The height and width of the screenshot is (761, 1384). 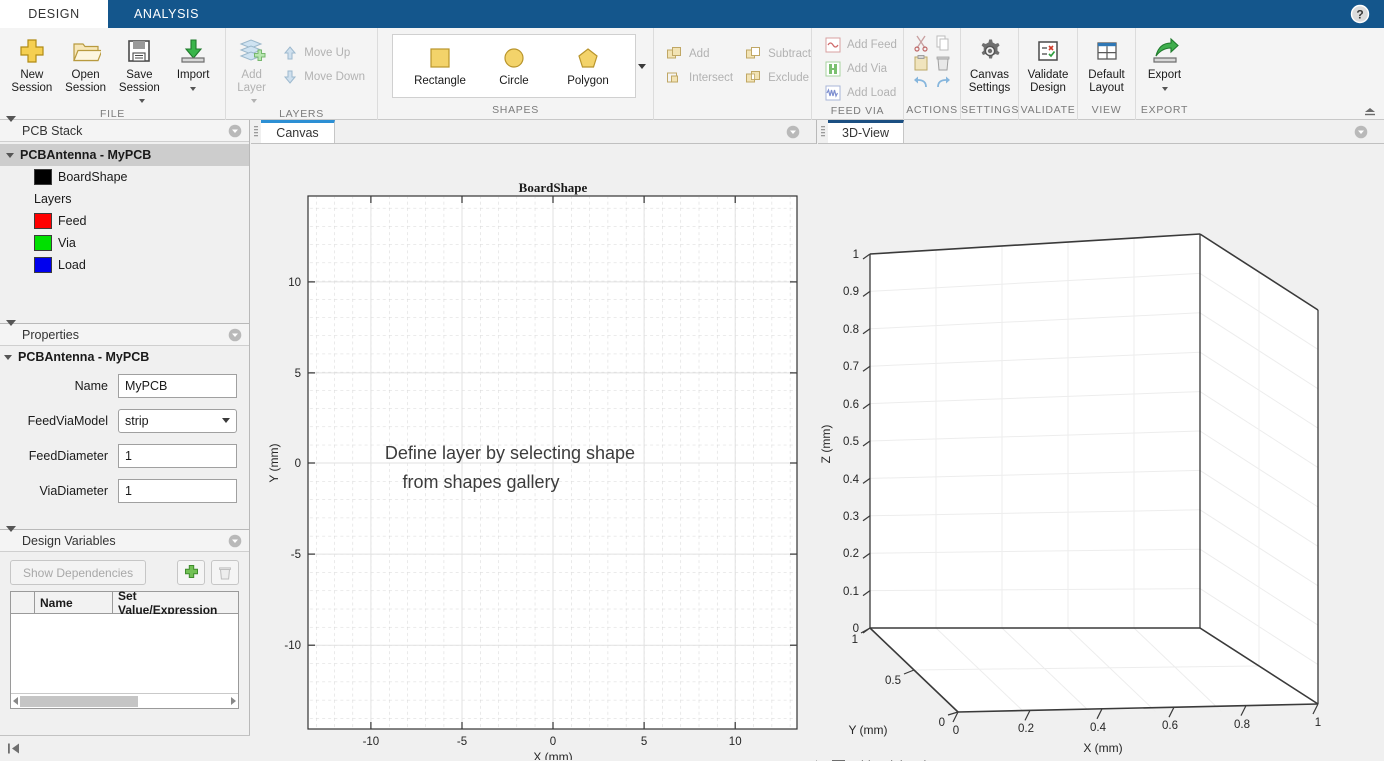 What do you see at coordinates (124, 357) in the screenshot?
I see `properties-subtitle-row: PCBAntenna - MyPCB` at bounding box center [124, 357].